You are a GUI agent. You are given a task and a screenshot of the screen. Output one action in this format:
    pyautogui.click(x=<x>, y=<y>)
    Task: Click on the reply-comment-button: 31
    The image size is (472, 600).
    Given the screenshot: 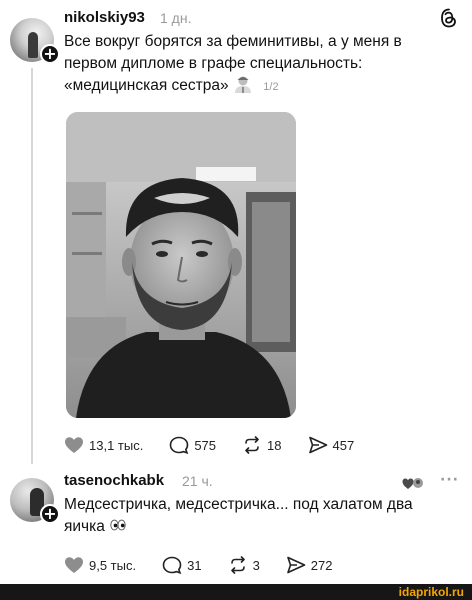 What is the action you would take?
    pyautogui.click(x=182, y=565)
    